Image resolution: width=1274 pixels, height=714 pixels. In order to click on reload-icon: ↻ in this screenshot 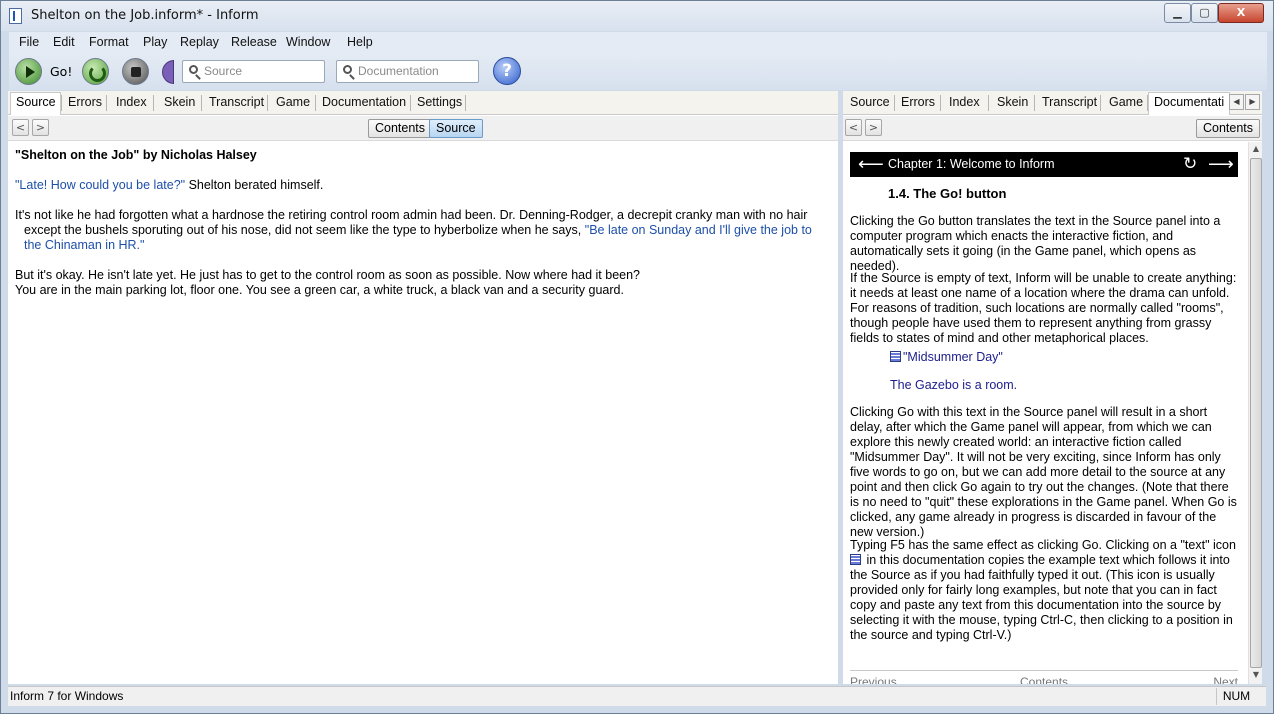, I will do `click(1190, 164)`.